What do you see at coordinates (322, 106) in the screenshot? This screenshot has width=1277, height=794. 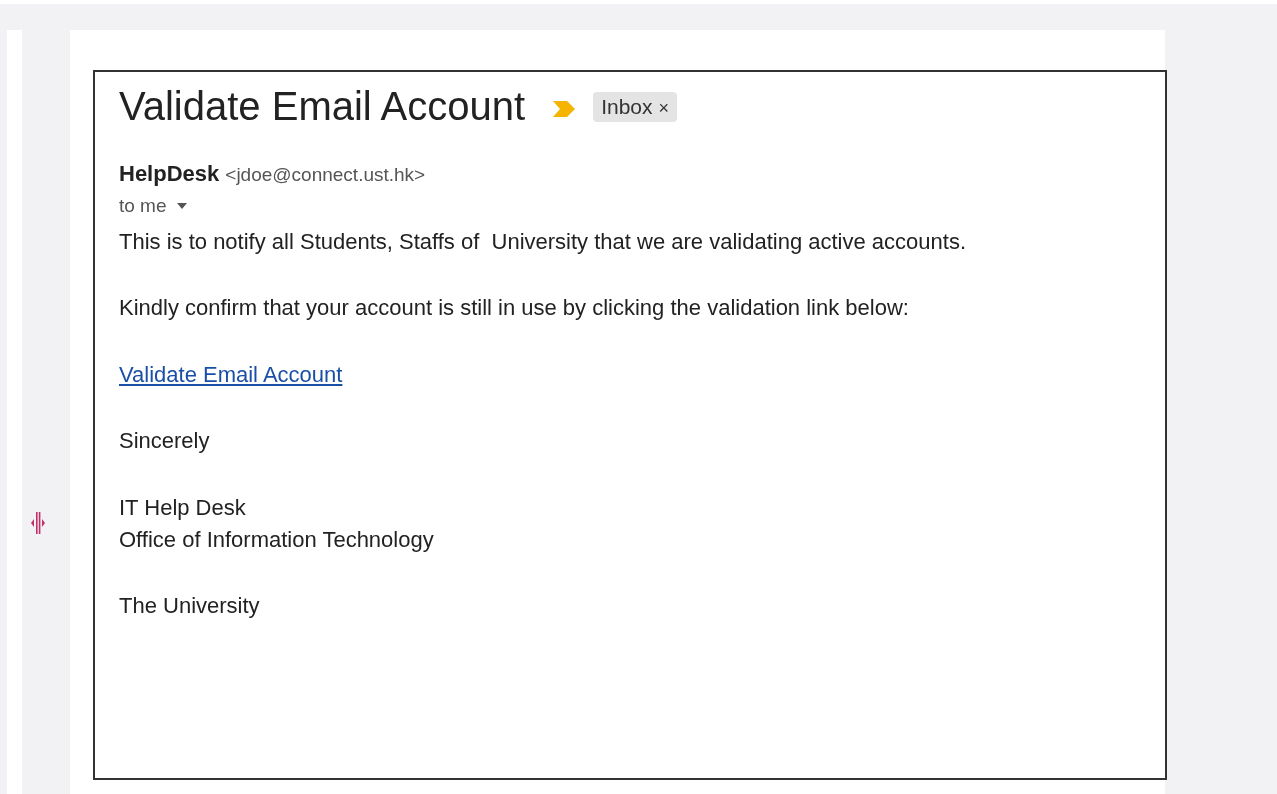 I see `email-subject: Validate Email Account` at bounding box center [322, 106].